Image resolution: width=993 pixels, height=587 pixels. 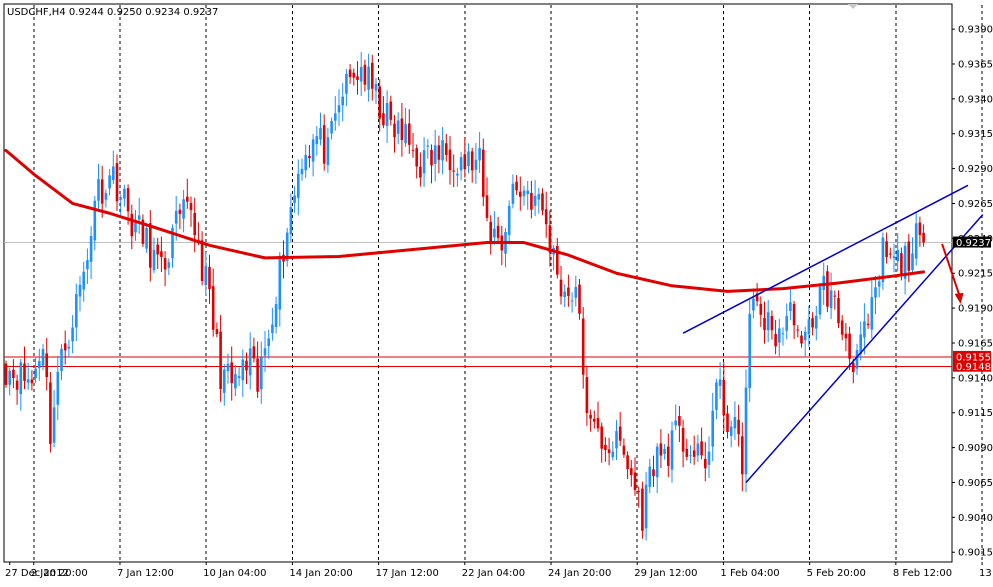 What do you see at coordinates (975, 134) in the screenshot?
I see `y-tick-label: 0.9315` at bounding box center [975, 134].